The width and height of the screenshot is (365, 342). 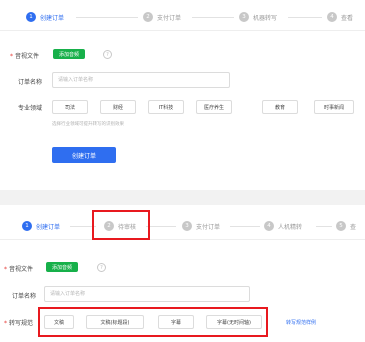 What do you see at coordinates (19, 323) in the screenshot?
I see `transcription-spec-label: * 转写规范` at bounding box center [19, 323].